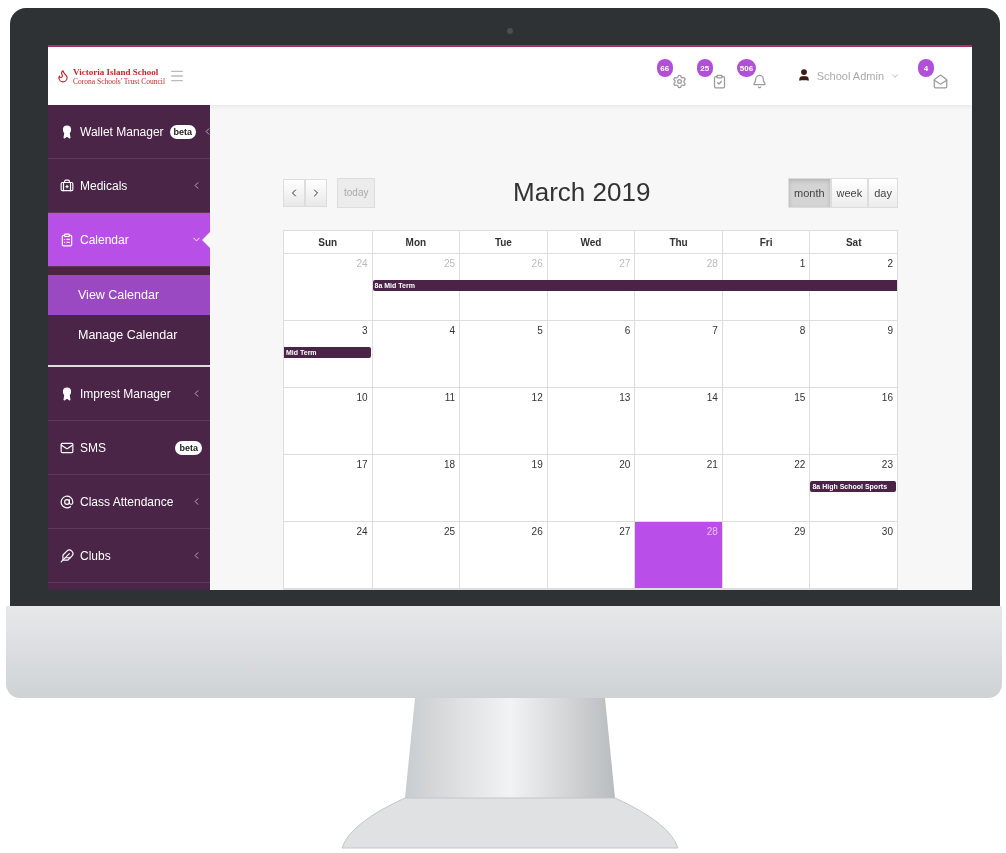 This screenshot has height=853, width=1006. What do you see at coordinates (625, 465) in the screenshot?
I see `day-number: 20` at bounding box center [625, 465].